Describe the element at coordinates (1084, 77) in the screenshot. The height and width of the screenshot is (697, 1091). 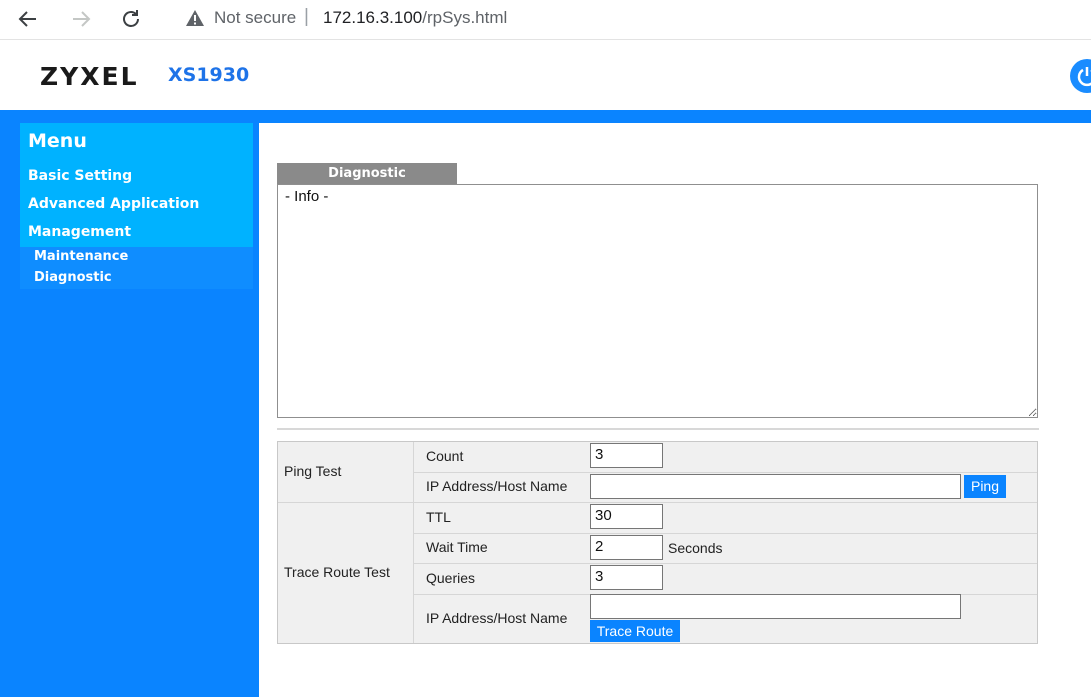
I see `power-icon` at that location.